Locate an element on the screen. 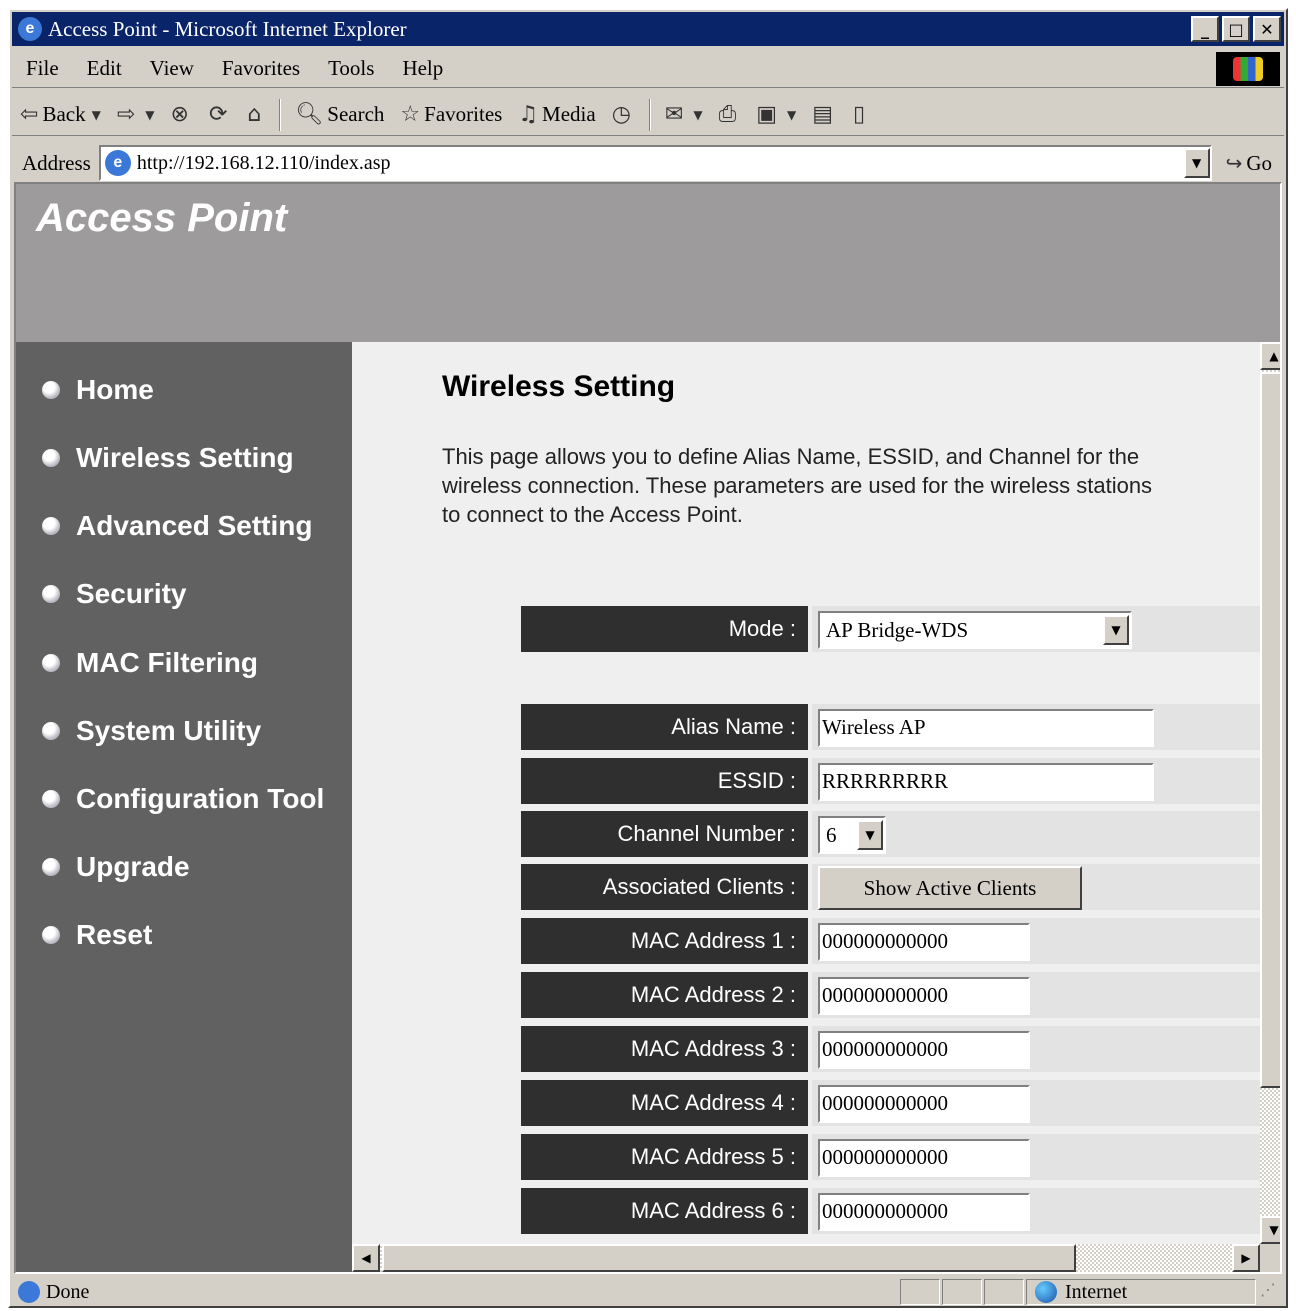  mac-row-3: MAC Address 3 : 000000000000 is located at coordinates (890, 1049).